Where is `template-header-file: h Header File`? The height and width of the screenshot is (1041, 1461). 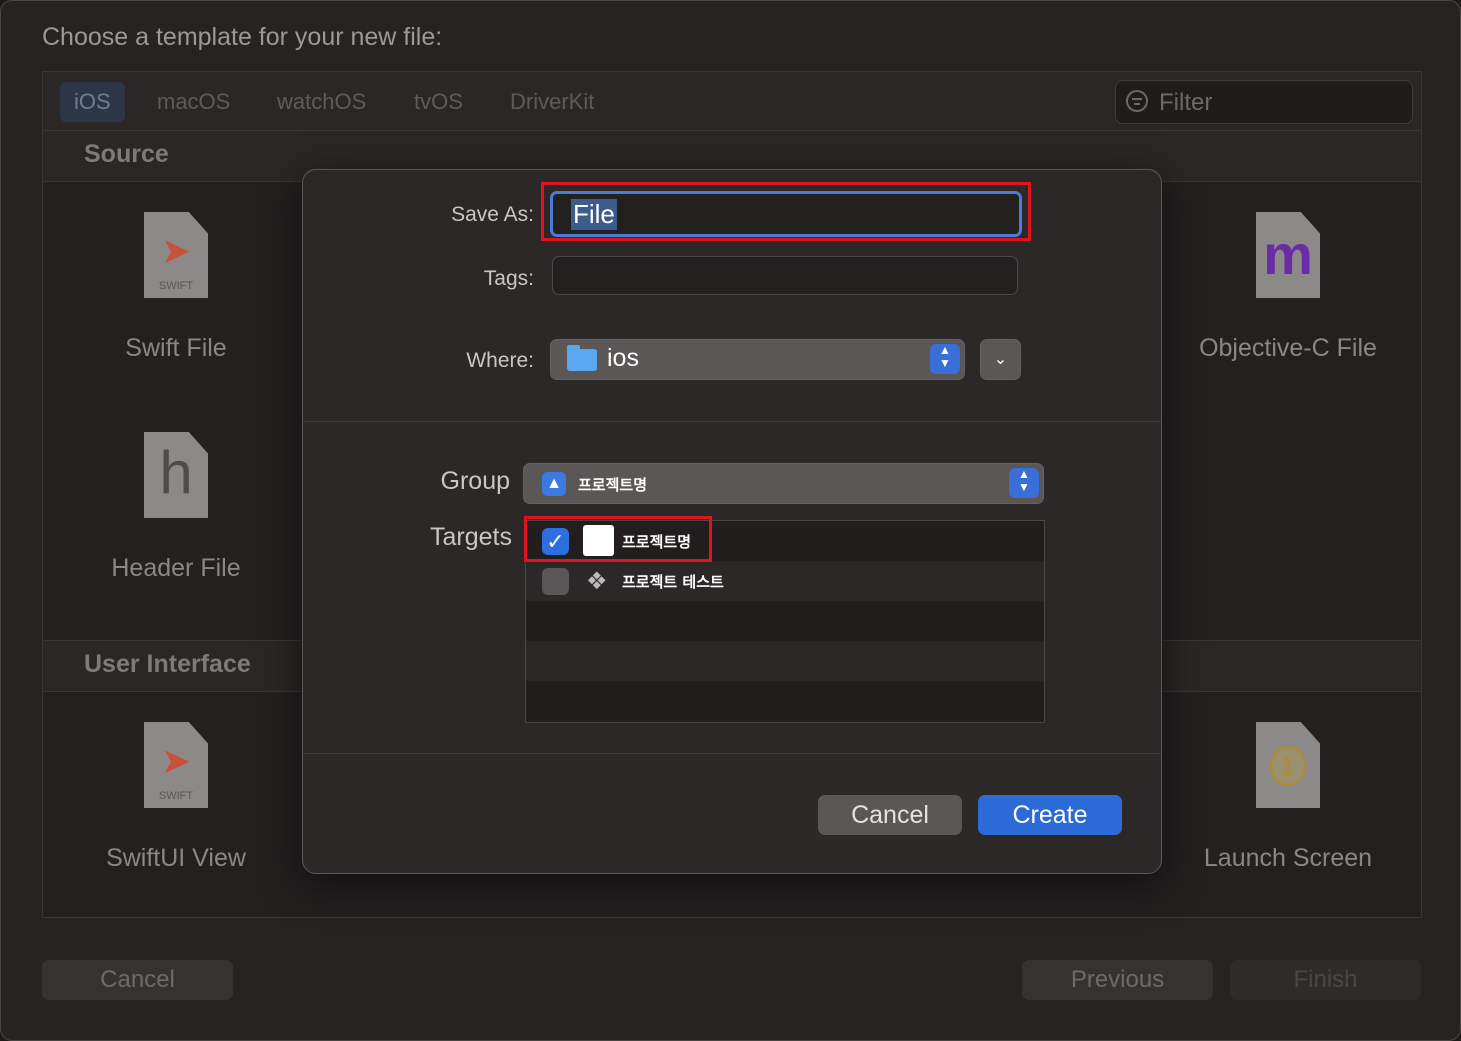
template-header-file: h Header File is located at coordinates (176, 507).